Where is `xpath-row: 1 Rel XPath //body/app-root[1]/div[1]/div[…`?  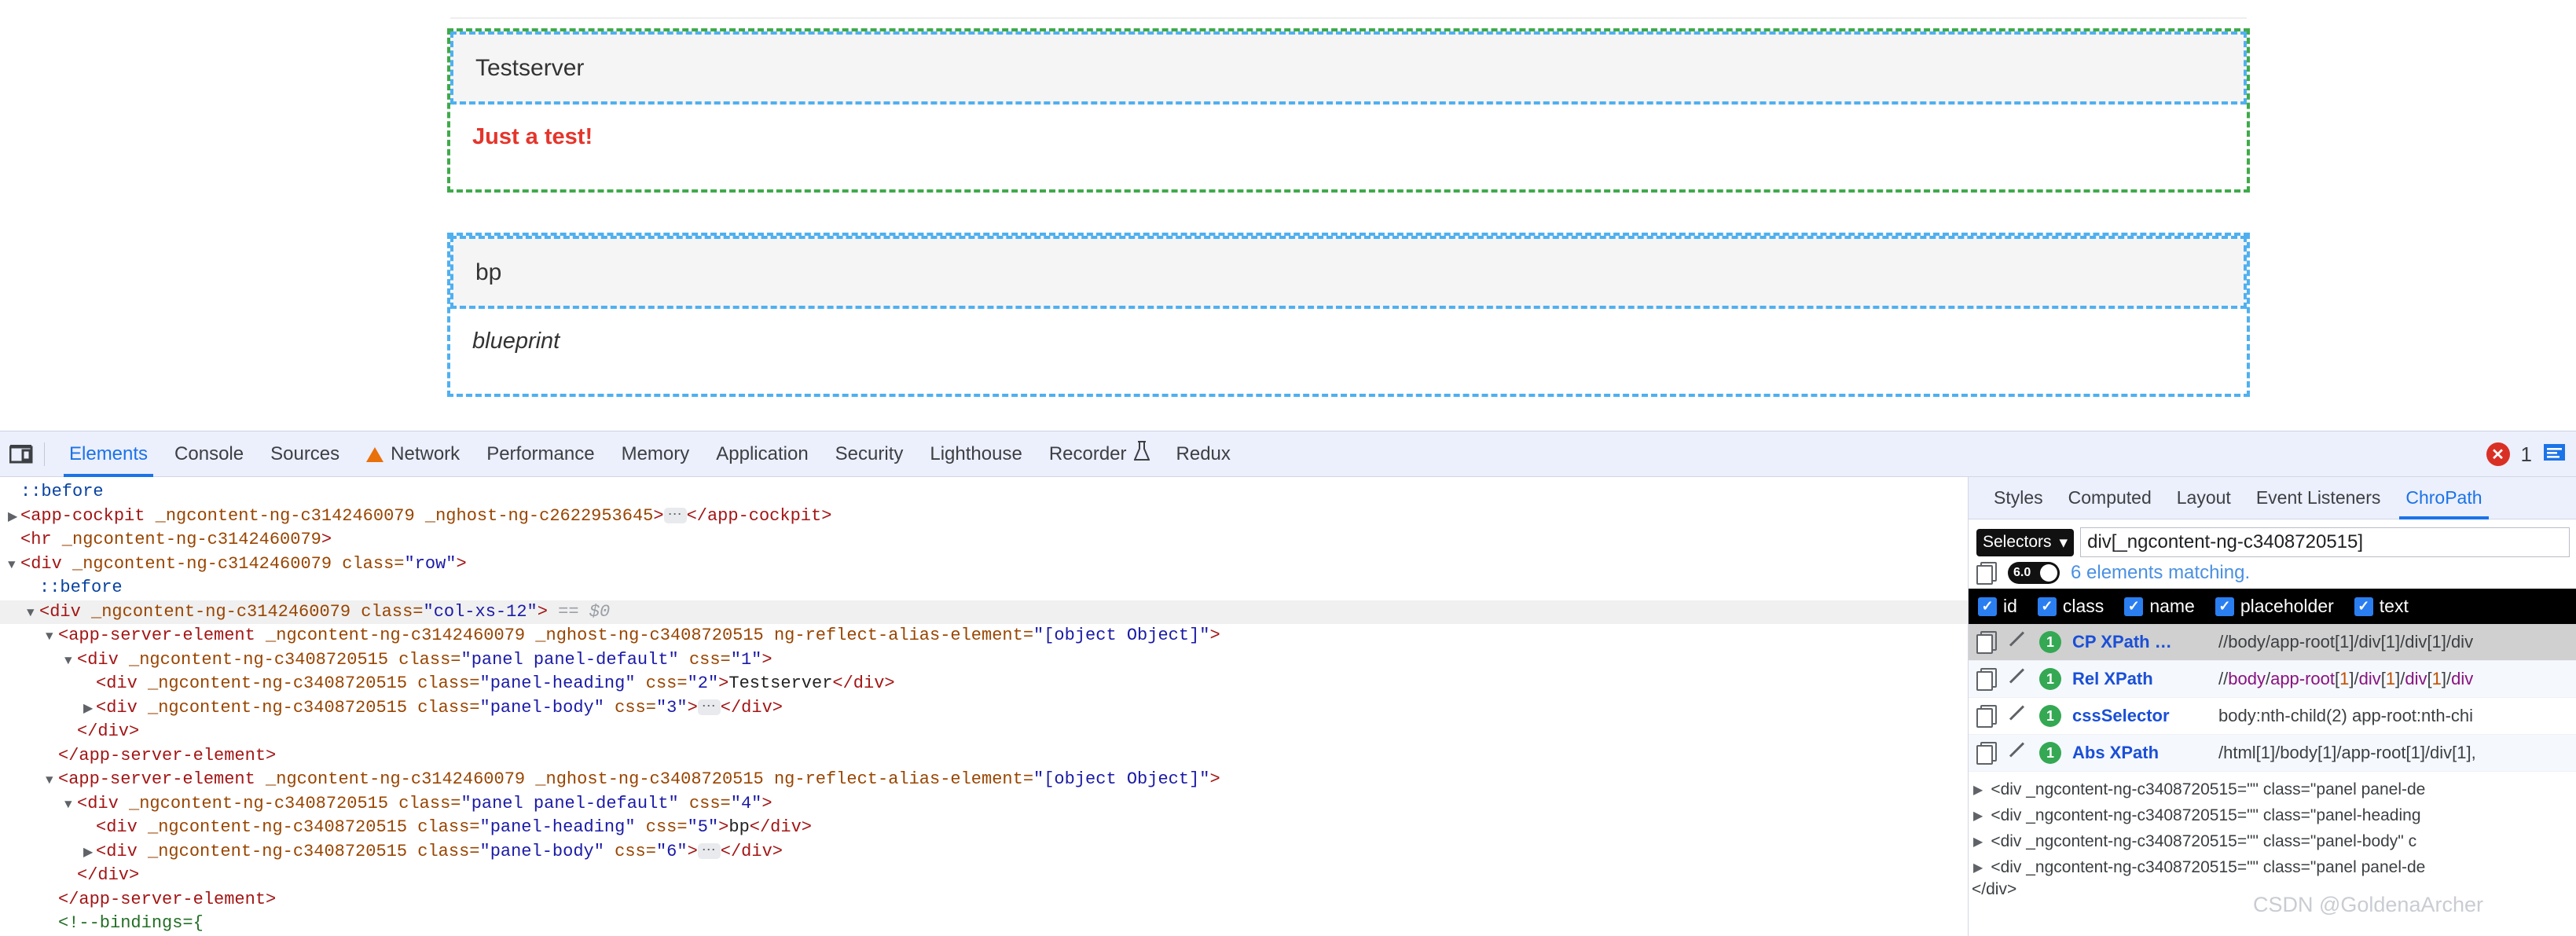
xpath-row: 1 Rel XPath //body/app-root[1]/div[1]/div[… is located at coordinates (2272, 679).